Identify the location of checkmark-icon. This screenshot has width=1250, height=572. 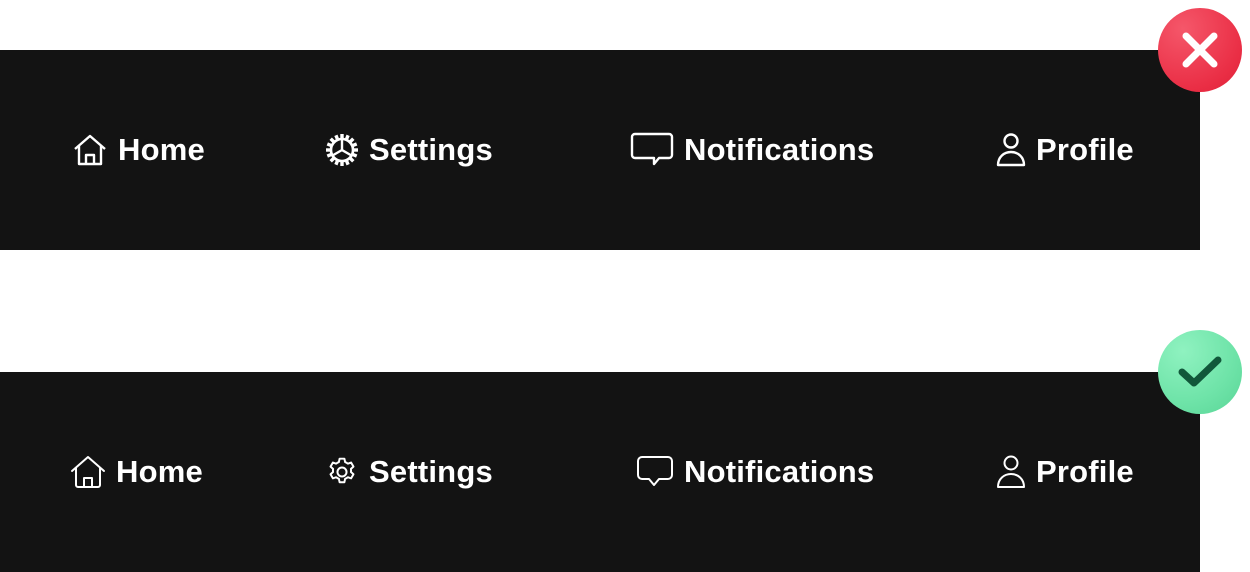
(1200, 371).